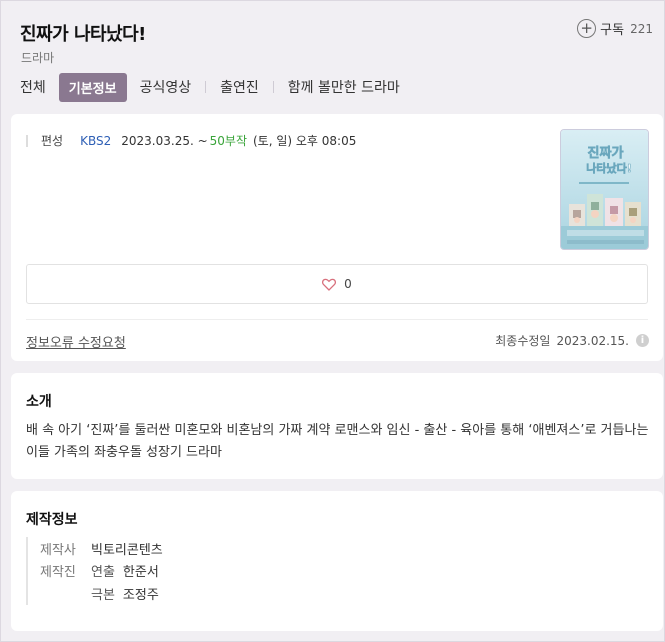 Image resolution: width=665 pixels, height=642 pixels. I want to click on plus-icon: +, so click(587, 28).